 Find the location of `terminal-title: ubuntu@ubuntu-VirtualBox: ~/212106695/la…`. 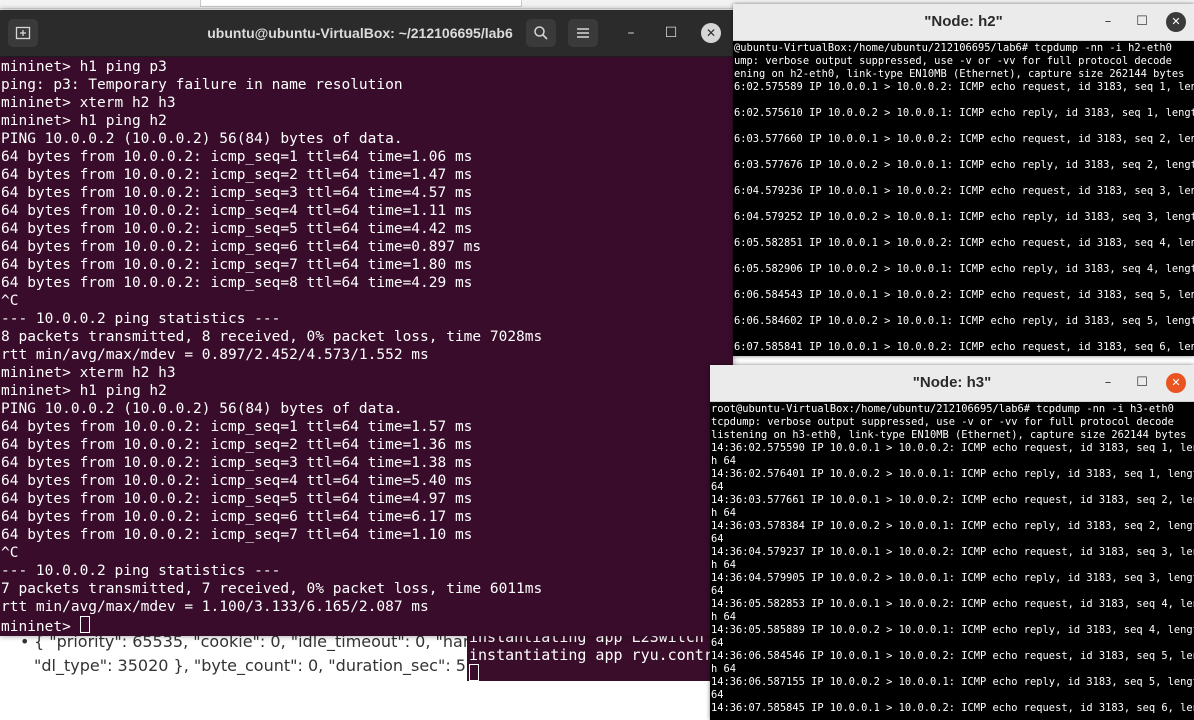

terminal-title: ubuntu@ubuntu-VirtualBox: ~/212106695/la… is located at coordinates (360, 33).